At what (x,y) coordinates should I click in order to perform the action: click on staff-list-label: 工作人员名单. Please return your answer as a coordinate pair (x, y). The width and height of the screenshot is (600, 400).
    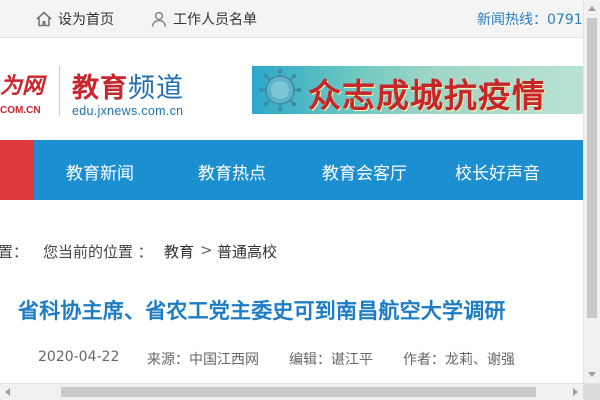
    Looking at the image, I should click on (215, 20).